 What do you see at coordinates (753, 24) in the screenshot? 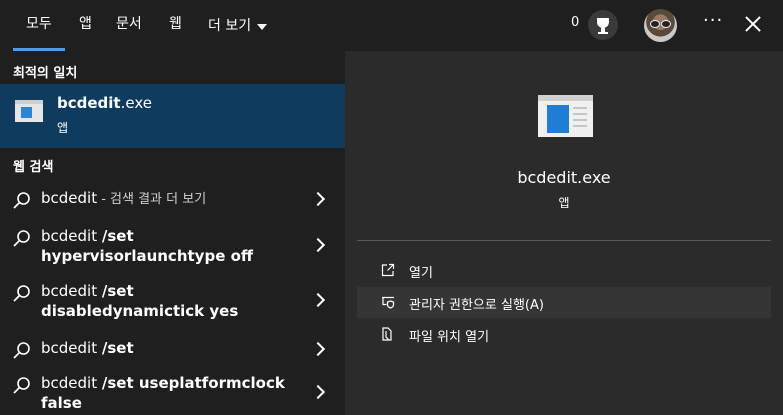
I see `close-icon` at bounding box center [753, 24].